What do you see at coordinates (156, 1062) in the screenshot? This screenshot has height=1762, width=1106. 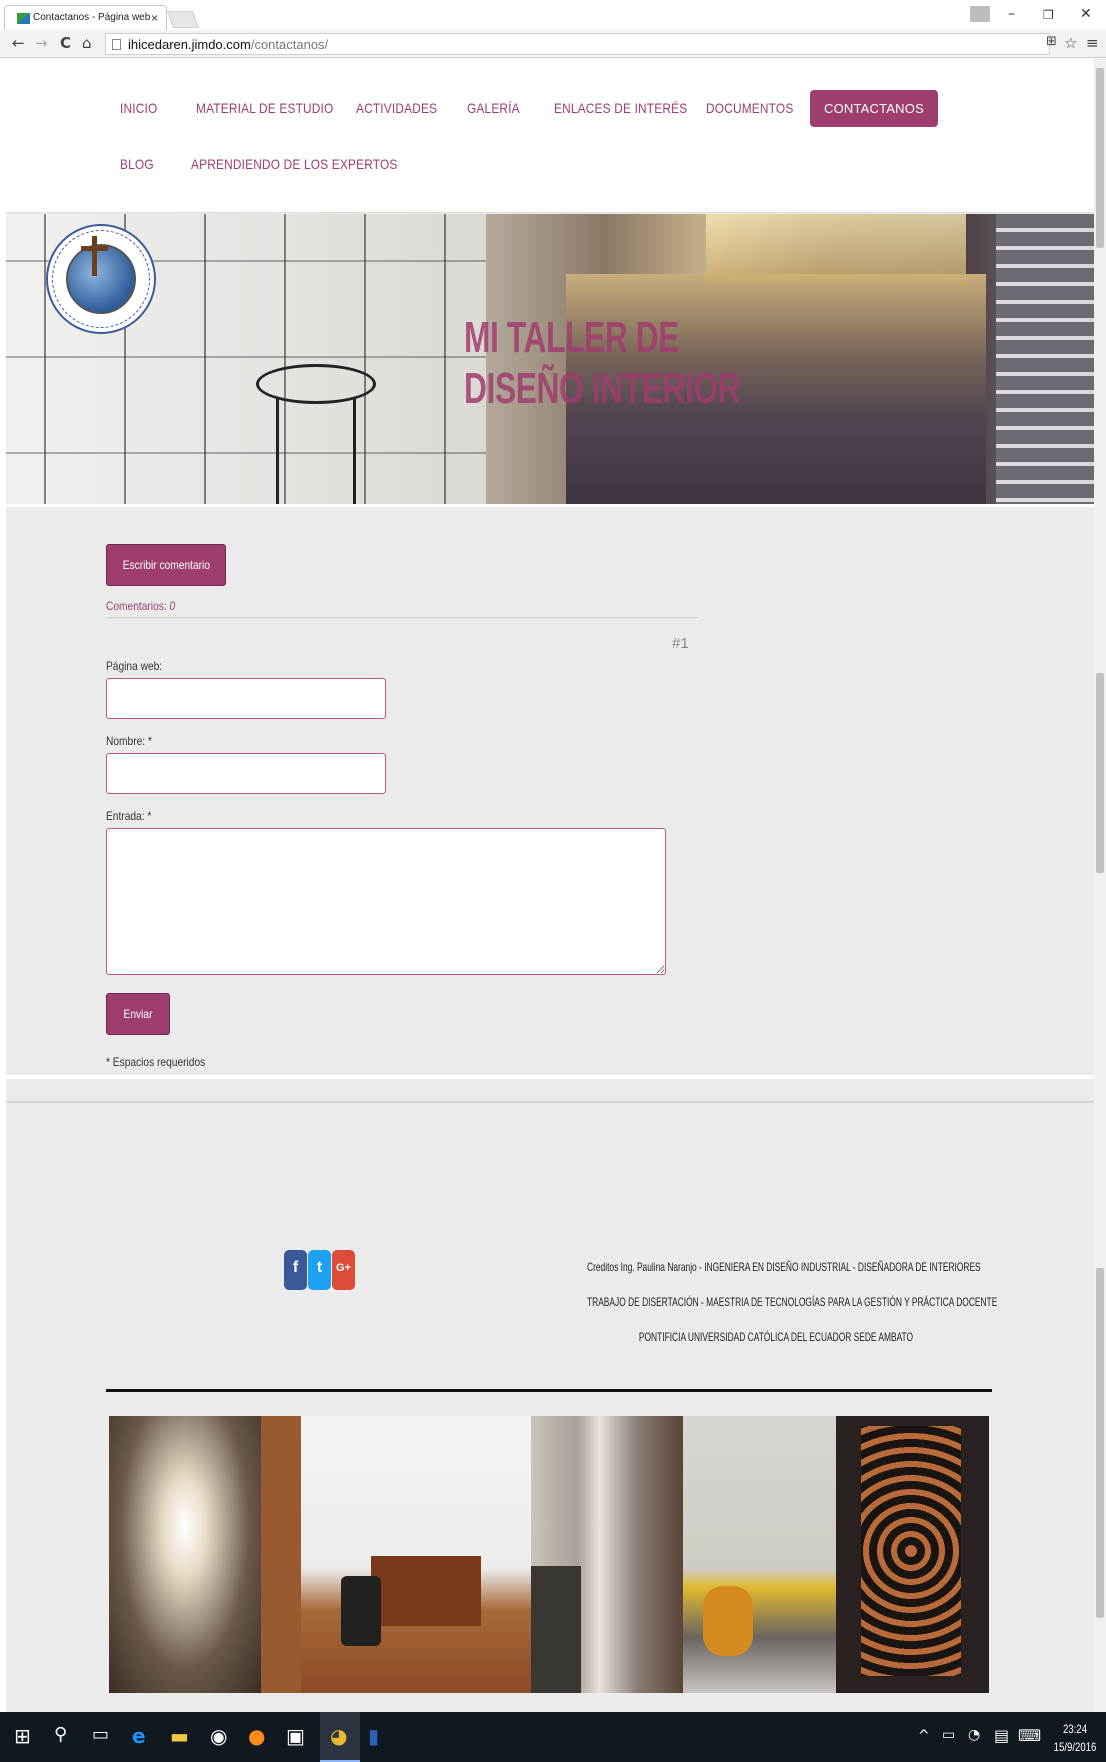 I see `required-note: * Espacios requeridos` at bounding box center [156, 1062].